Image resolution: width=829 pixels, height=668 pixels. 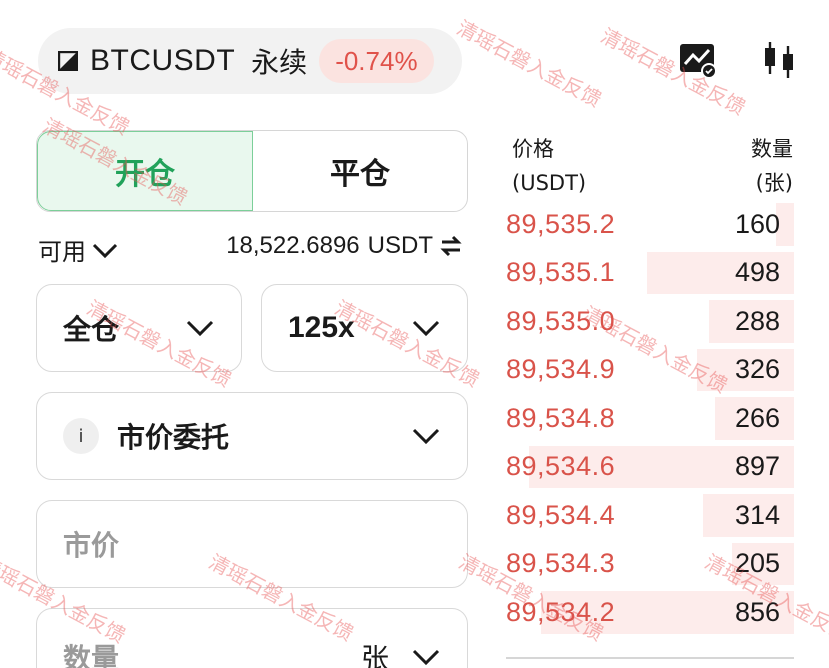 I want to click on orderbook-row: 89,535.2 160, so click(x=647, y=224).